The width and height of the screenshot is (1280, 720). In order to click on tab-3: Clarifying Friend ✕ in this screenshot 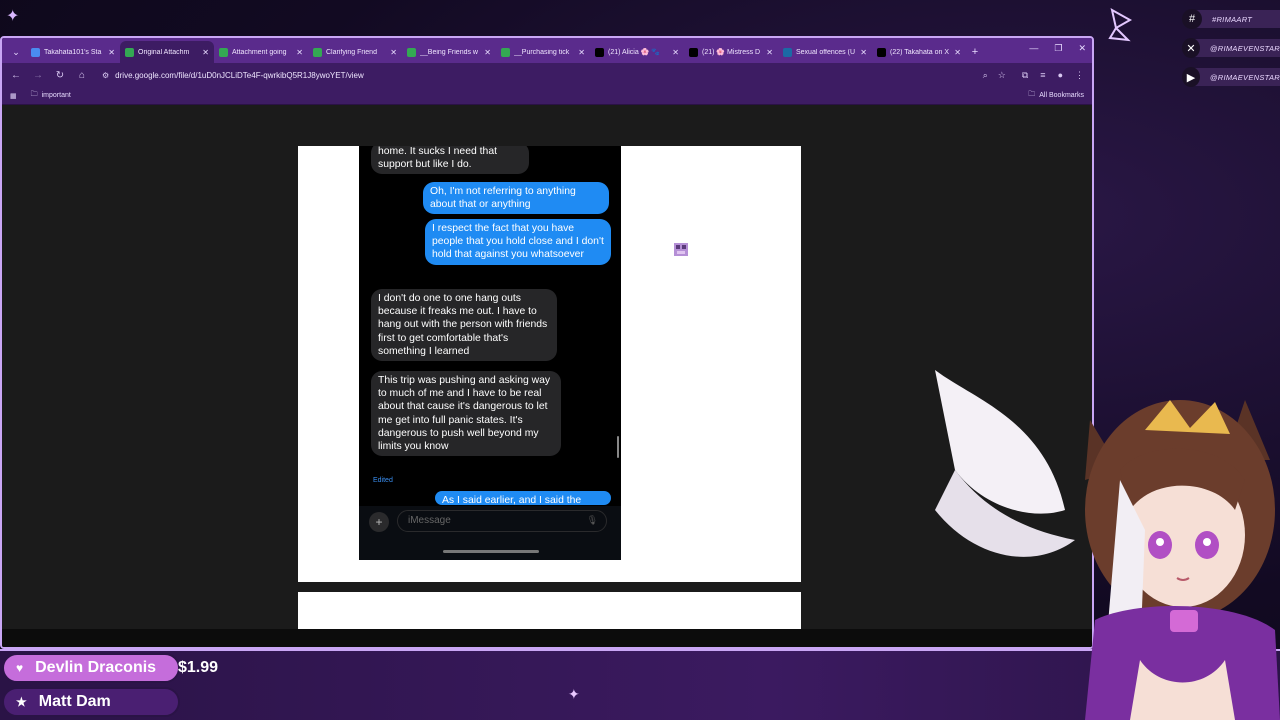, I will do `click(355, 52)`.